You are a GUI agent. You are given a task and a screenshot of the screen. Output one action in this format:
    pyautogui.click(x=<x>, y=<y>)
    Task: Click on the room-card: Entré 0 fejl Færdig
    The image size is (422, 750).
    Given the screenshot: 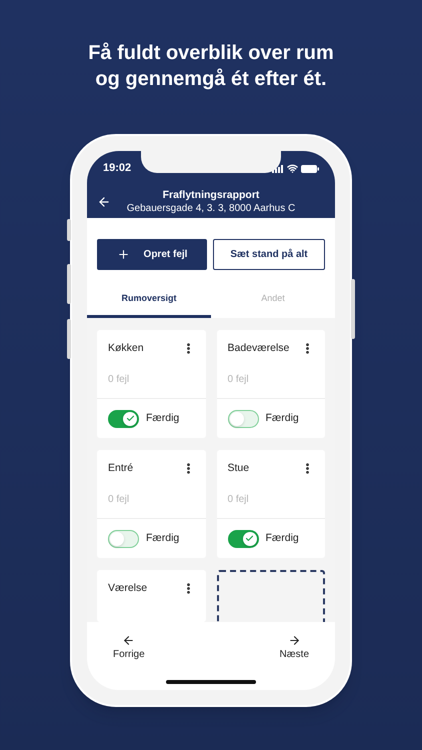 What is the action you would take?
    pyautogui.click(x=151, y=504)
    